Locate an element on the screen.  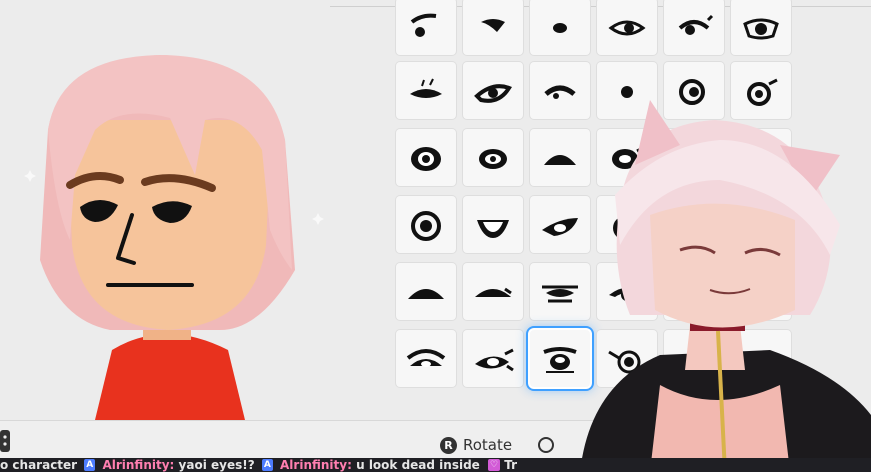
eye-option-lidded-eye is located at coordinates (493, 90).